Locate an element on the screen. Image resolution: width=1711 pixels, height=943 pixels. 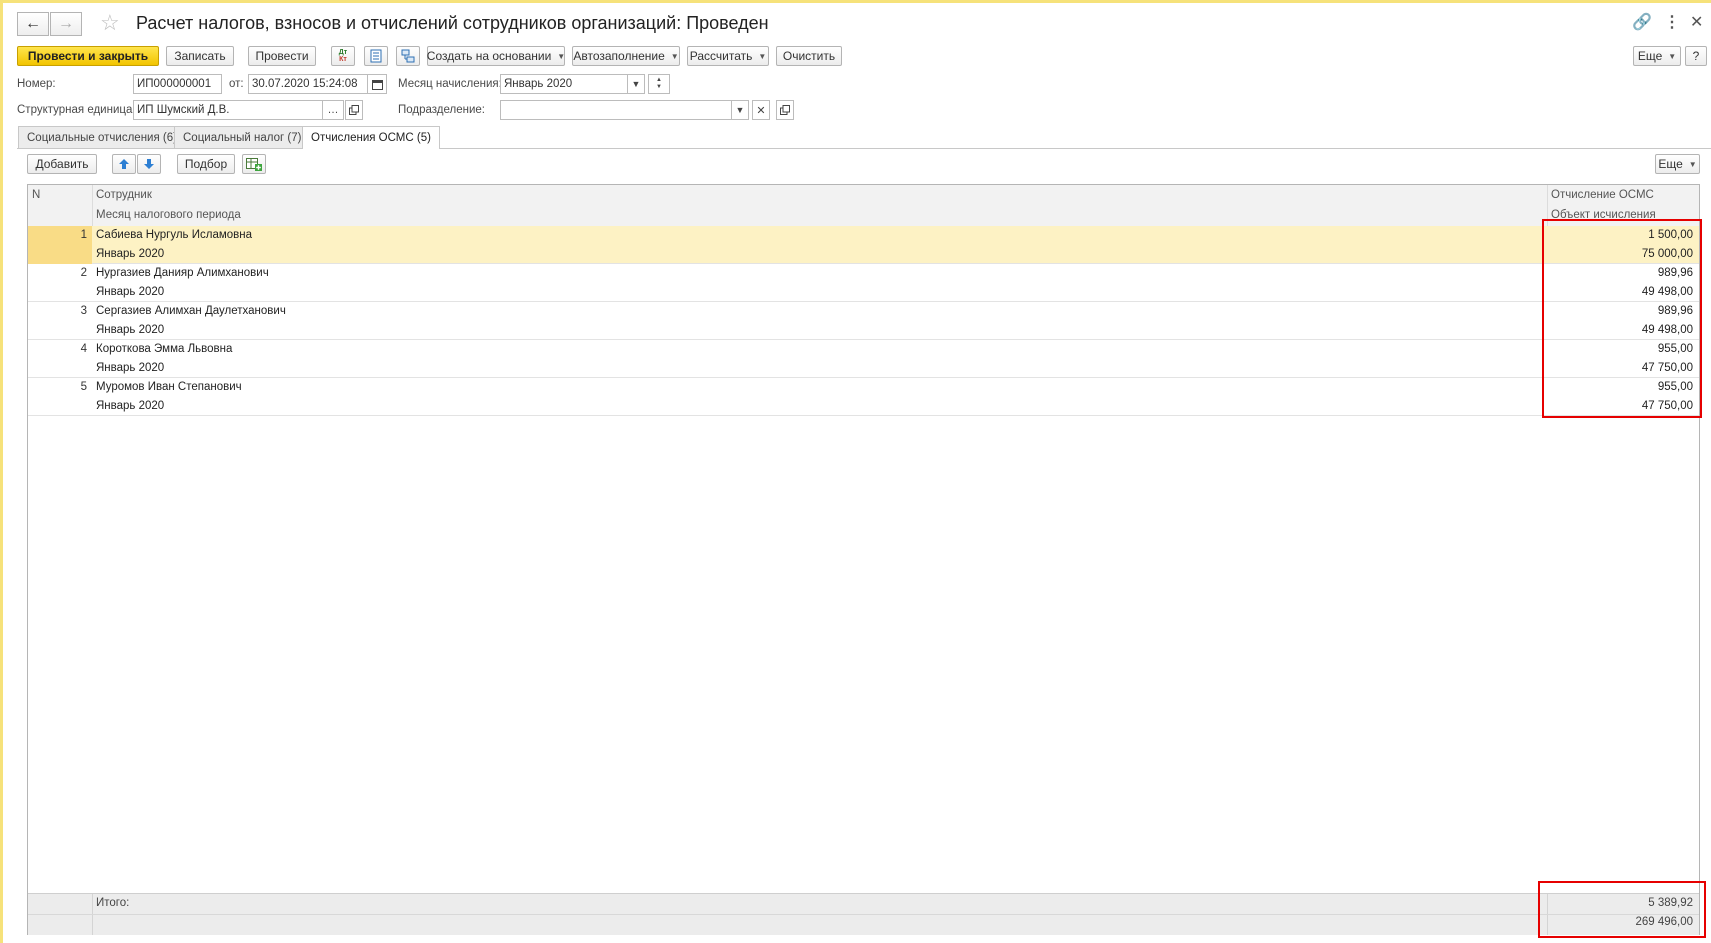
autofill-label: Автозаполнение is located at coordinates (619, 56).